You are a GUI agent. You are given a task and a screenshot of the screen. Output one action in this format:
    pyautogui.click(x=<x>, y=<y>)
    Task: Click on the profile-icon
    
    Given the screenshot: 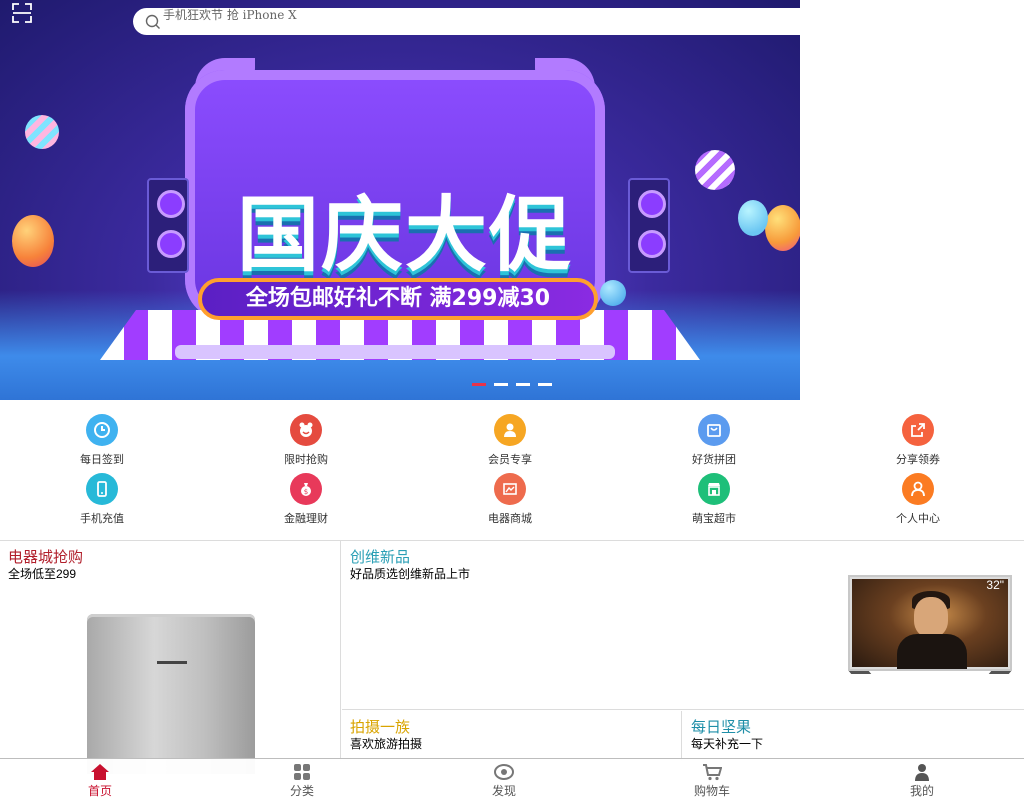 What is the action you would take?
    pyautogui.click(x=922, y=772)
    